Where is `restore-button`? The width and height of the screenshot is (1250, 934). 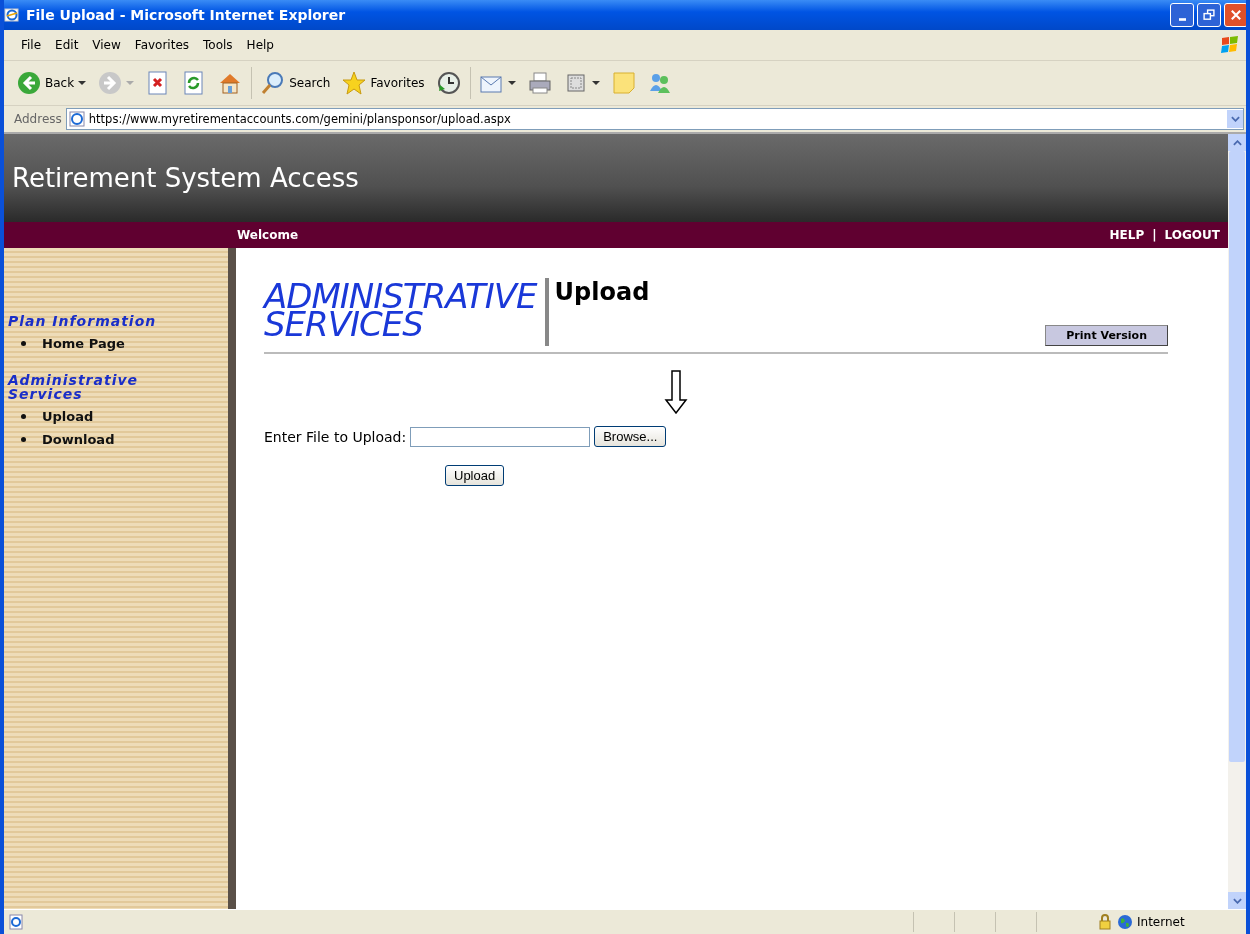
restore-button is located at coordinates (1209, 15).